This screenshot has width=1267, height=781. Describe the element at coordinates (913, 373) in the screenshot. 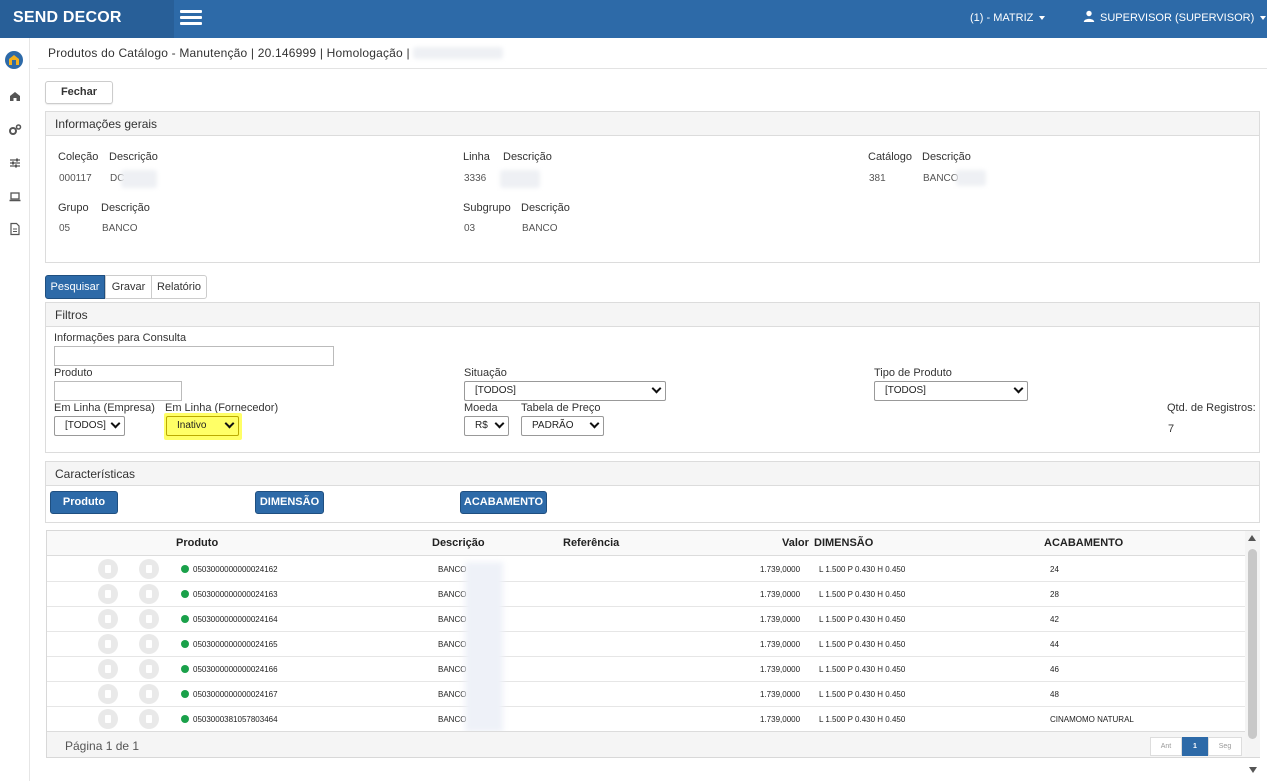

I see `tipo-produto-label: Tipo de Produto` at that location.